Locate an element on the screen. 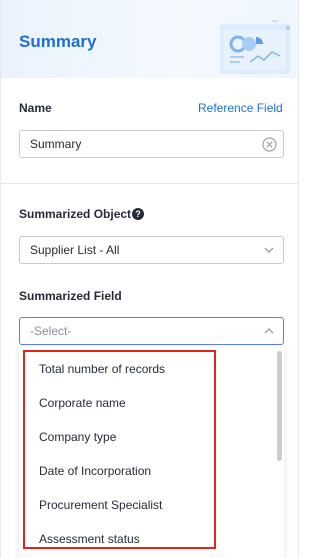 The image size is (320, 558). summarized-object-label: Summarized Object? is located at coordinates (82, 214).